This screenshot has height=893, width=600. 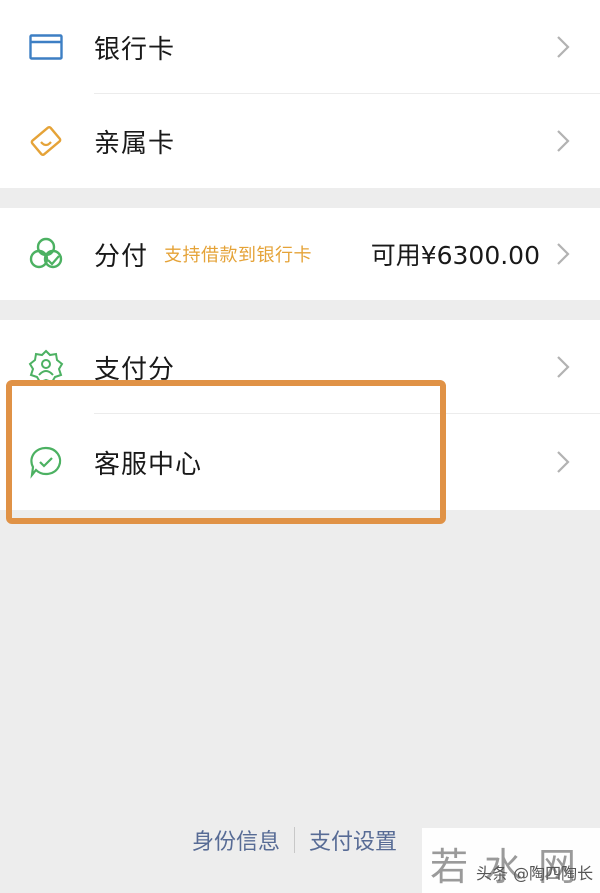 I want to click on payment-settings-link: 支付设置, so click(x=353, y=840).